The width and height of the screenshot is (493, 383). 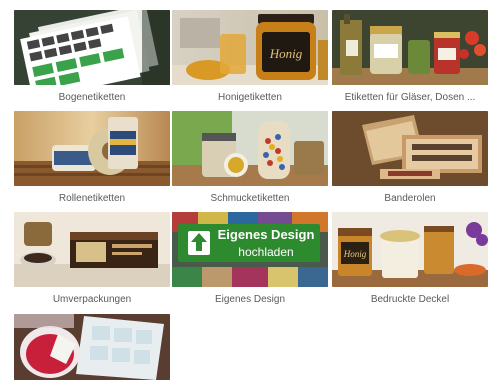 I want to click on tile-label: Honigetiketten, so click(x=250, y=97).